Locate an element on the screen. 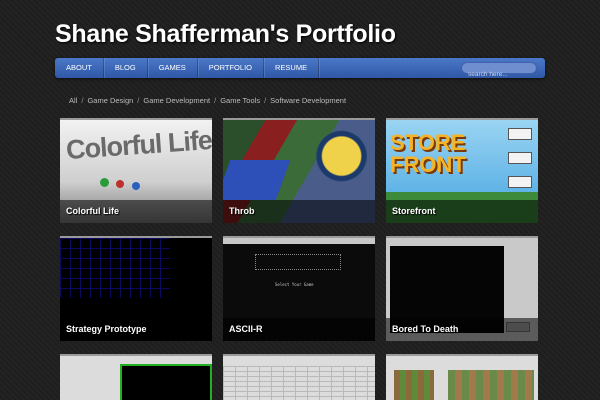 Image resolution: width=600 pixels, height=400 pixels. ascii-logo is located at coordinates (298, 262).